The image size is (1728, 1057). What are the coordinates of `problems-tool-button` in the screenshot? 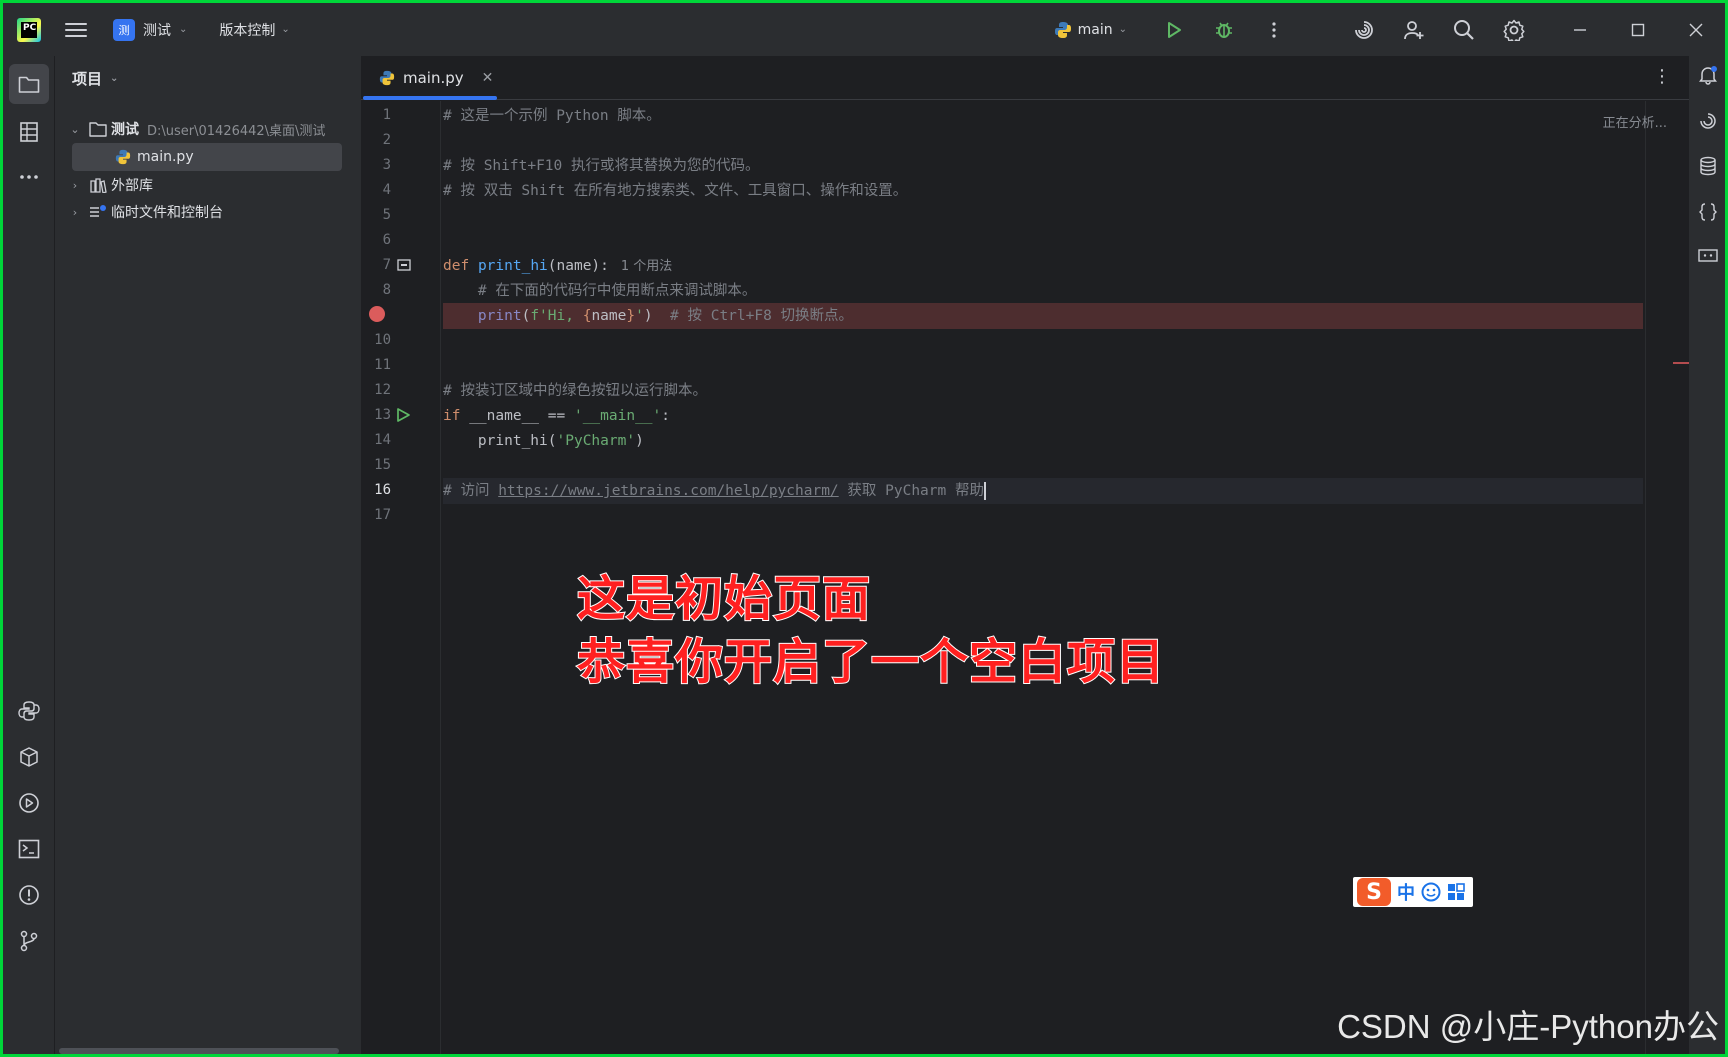 It's located at (29, 895).